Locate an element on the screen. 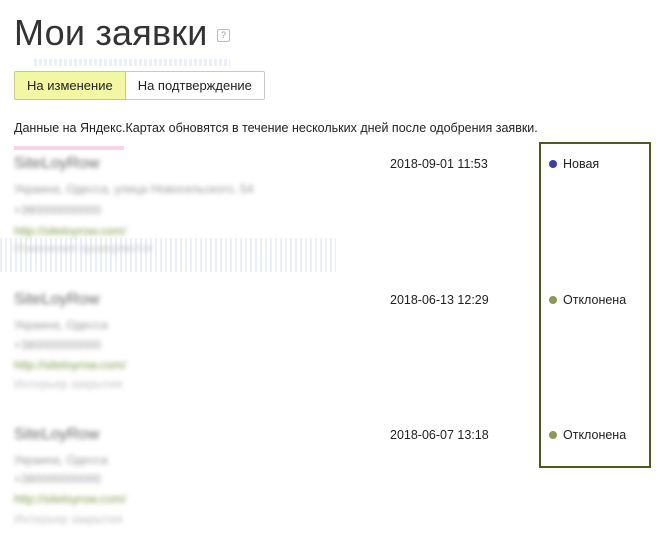 This screenshot has height=553, width=670. help-icon: ? is located at coordinates (223, 35).